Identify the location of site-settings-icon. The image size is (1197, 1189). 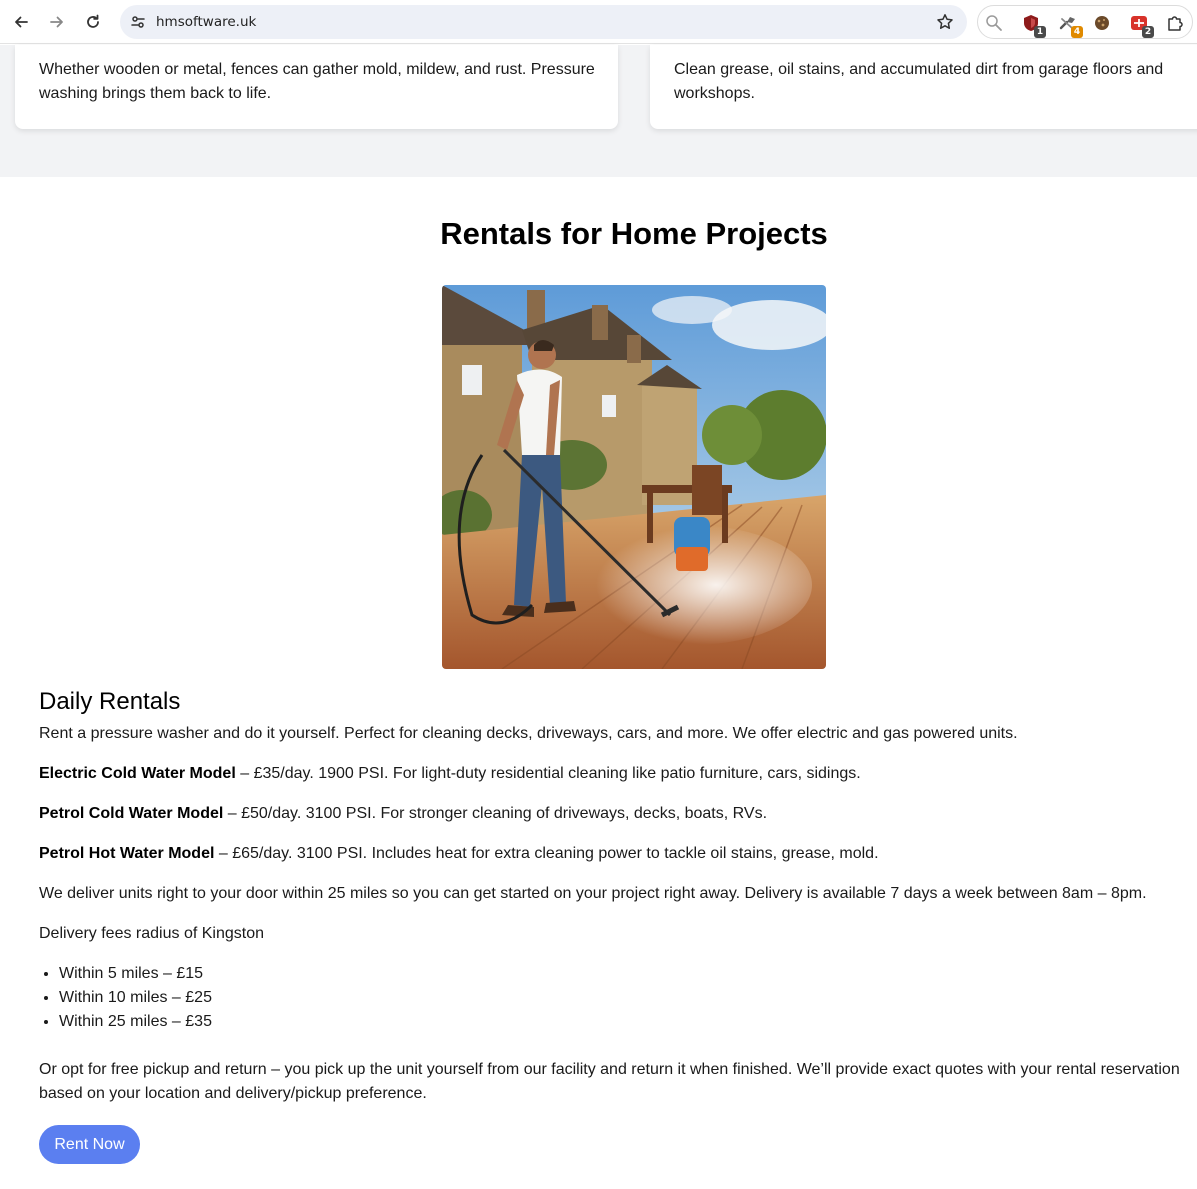
(138, 22).